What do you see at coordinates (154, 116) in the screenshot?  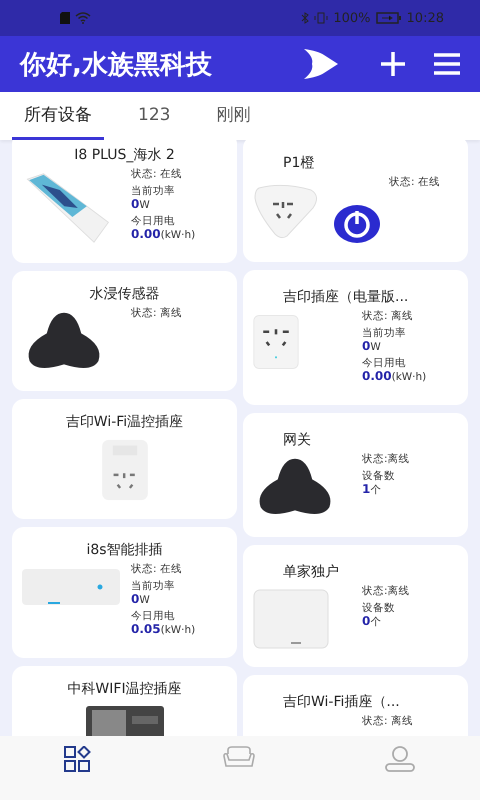 I see `device-tab: 123` at bounding box center [154, 116].